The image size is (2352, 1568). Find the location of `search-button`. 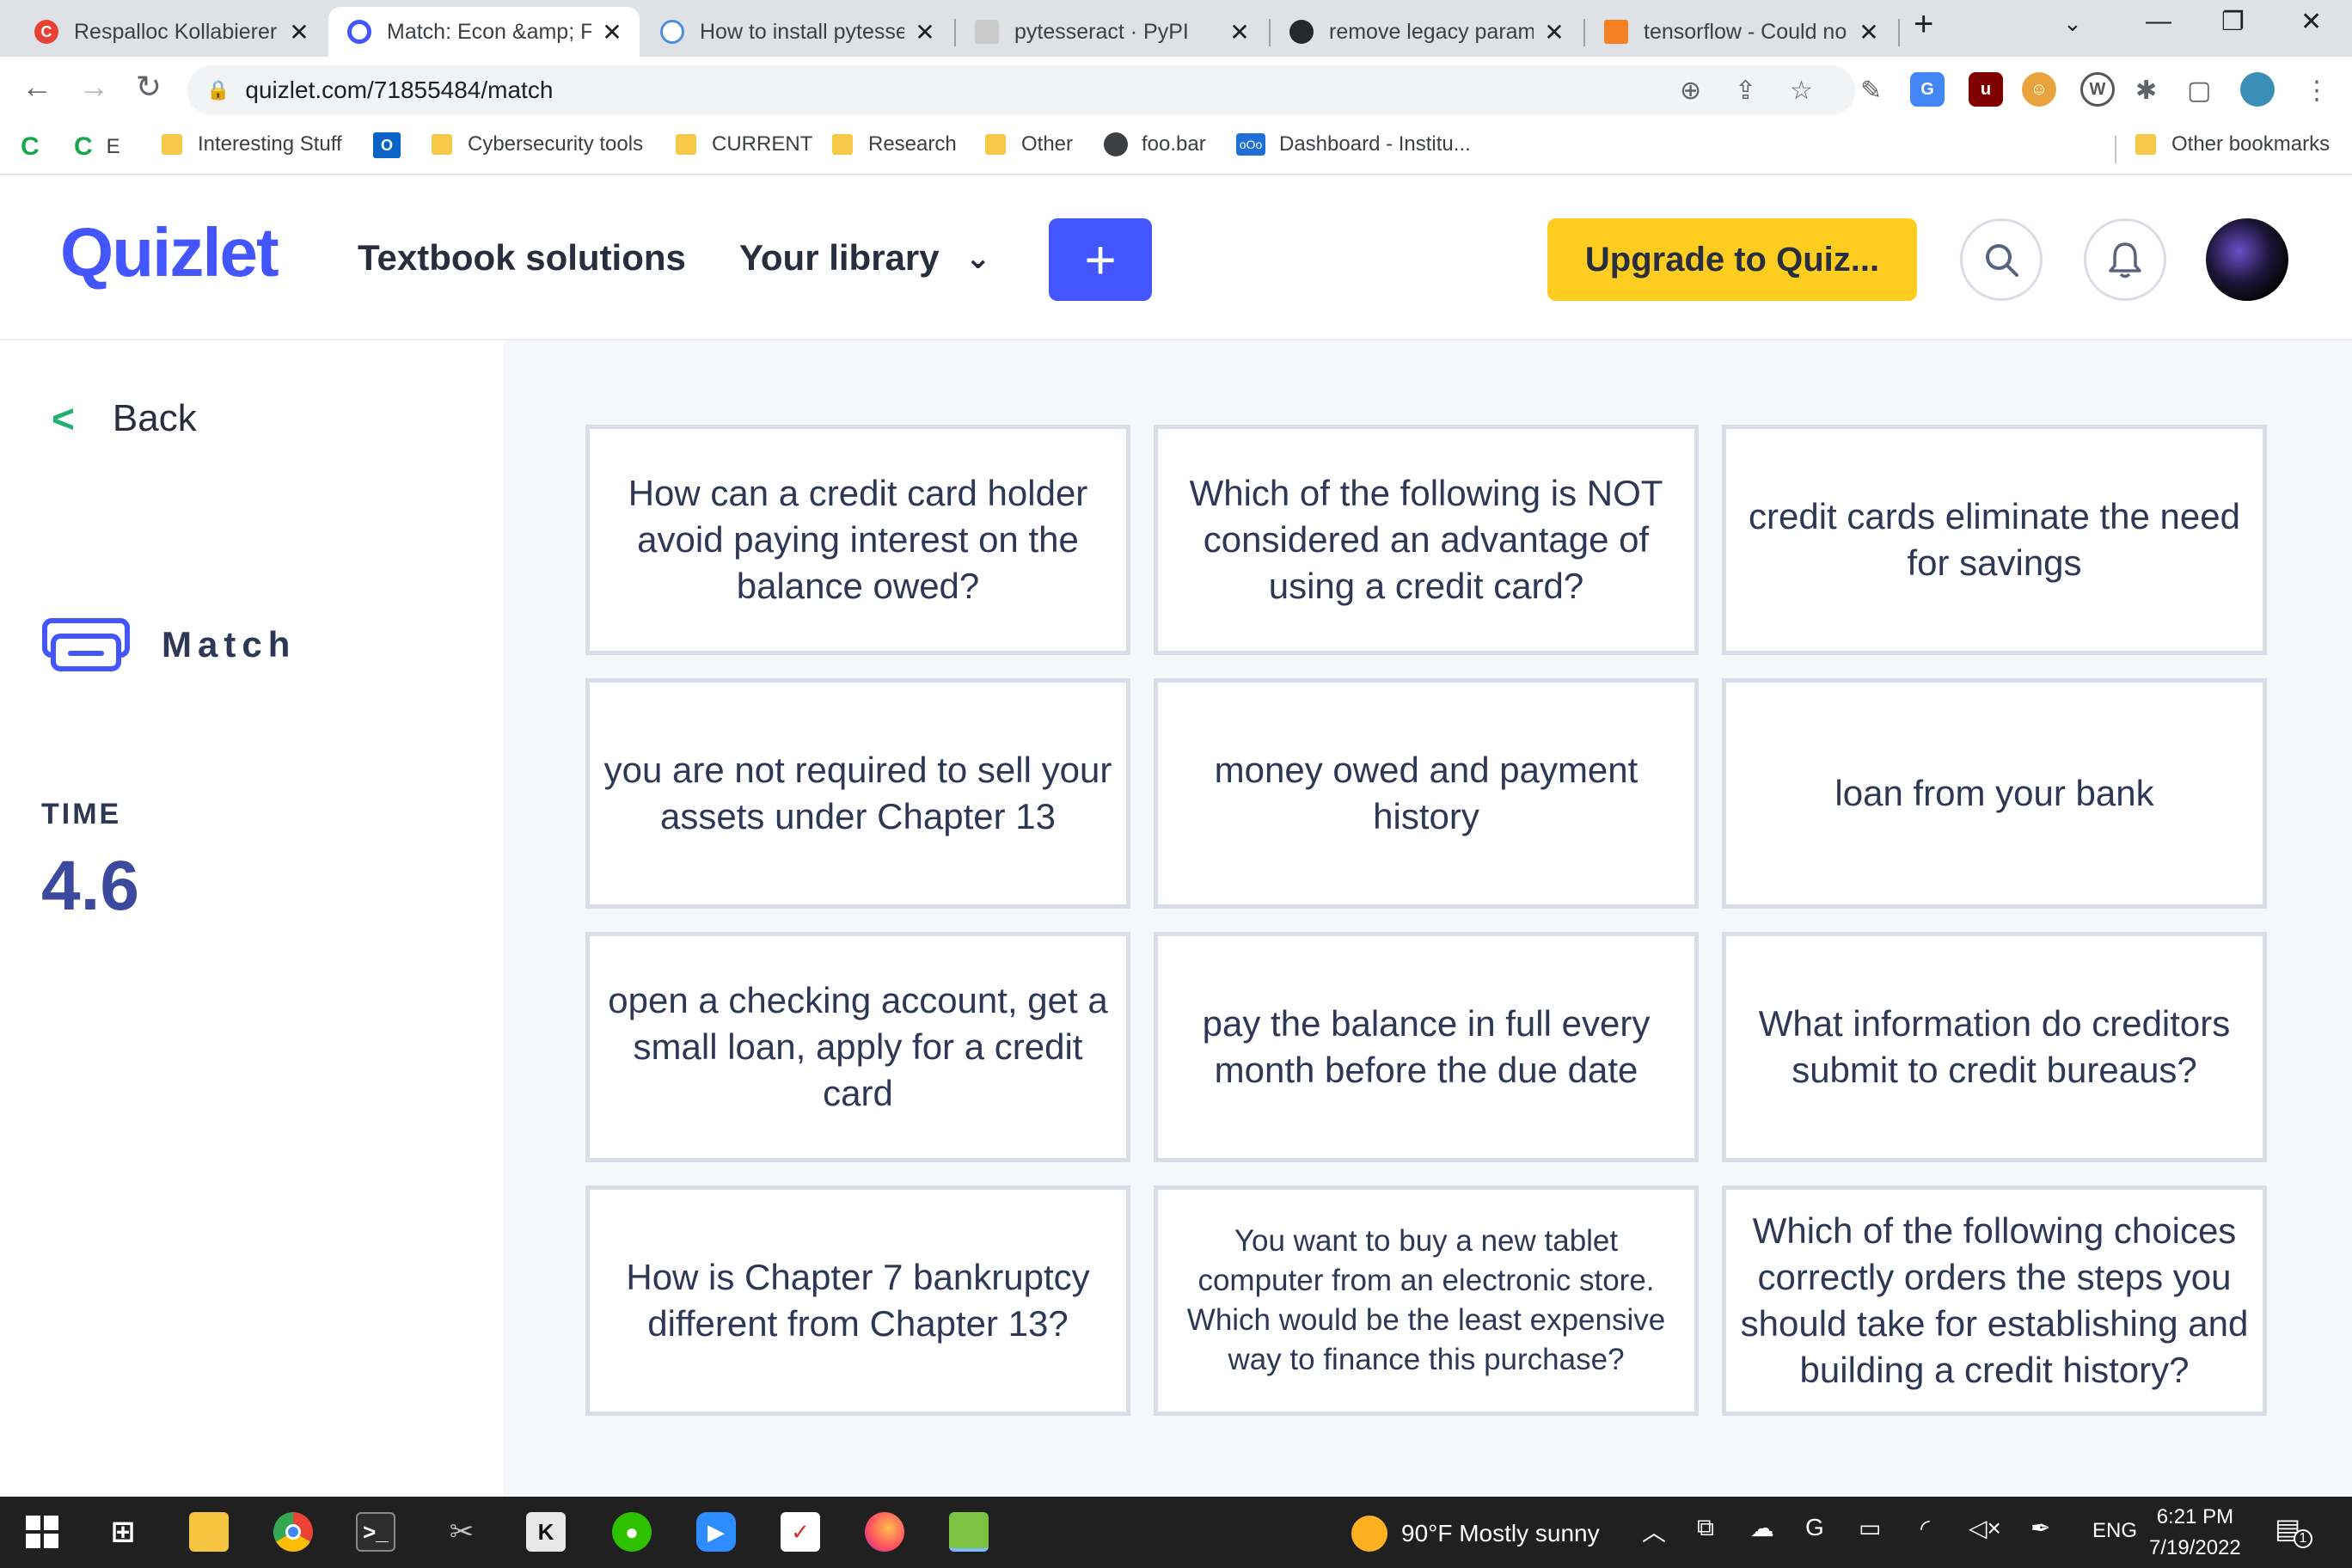

search-button is located at coordinates (2001, 259).